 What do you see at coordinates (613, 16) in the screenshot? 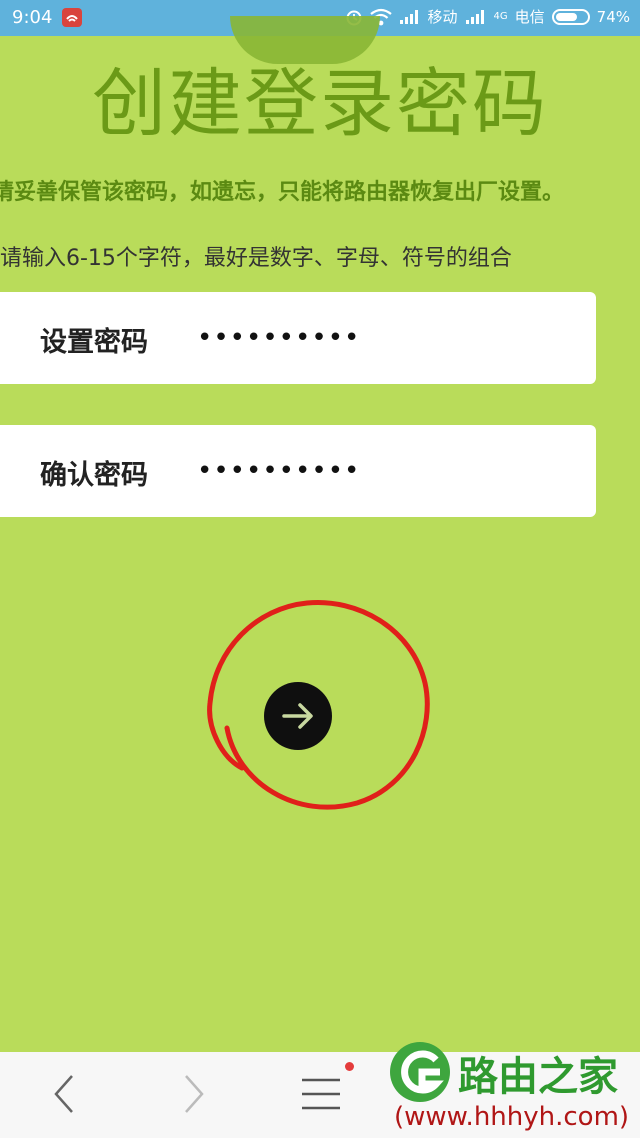
I see `battery-percent: 74%` at bounding box center [613, 16].